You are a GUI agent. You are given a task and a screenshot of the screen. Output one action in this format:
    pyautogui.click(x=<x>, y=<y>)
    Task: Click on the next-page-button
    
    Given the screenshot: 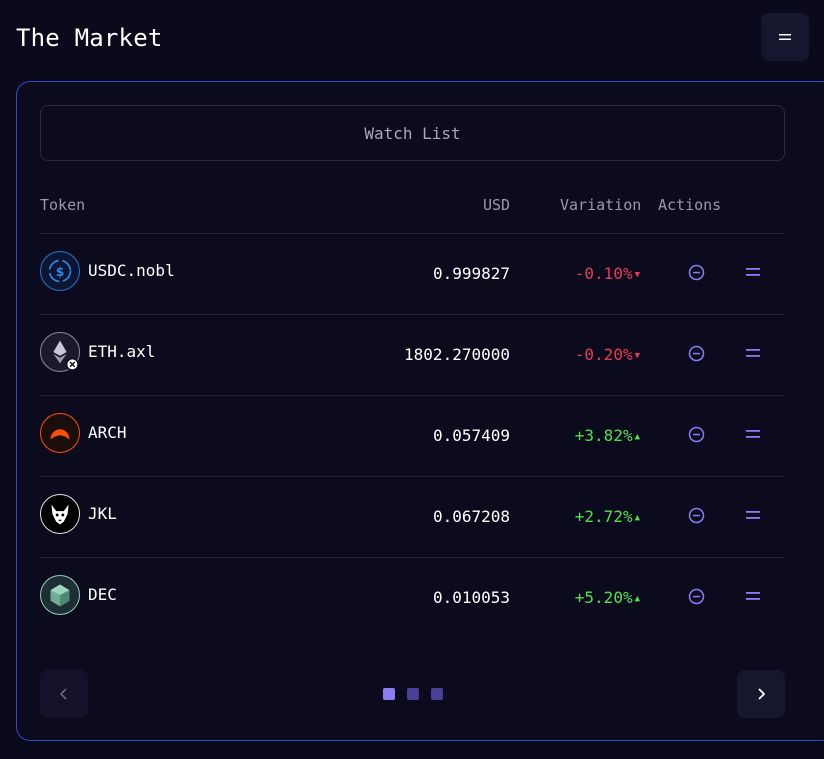 What is the action you would take?
    pyautogui.click(x=761, y=694)
    